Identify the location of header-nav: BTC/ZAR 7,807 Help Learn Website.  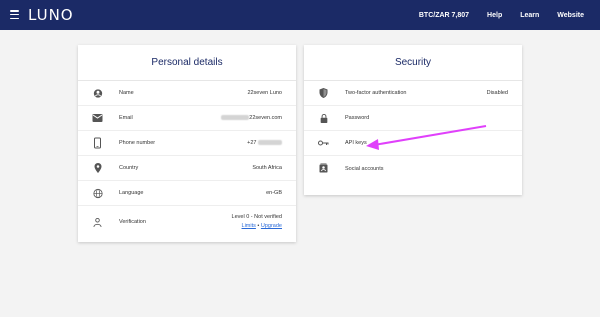
(501, 15).